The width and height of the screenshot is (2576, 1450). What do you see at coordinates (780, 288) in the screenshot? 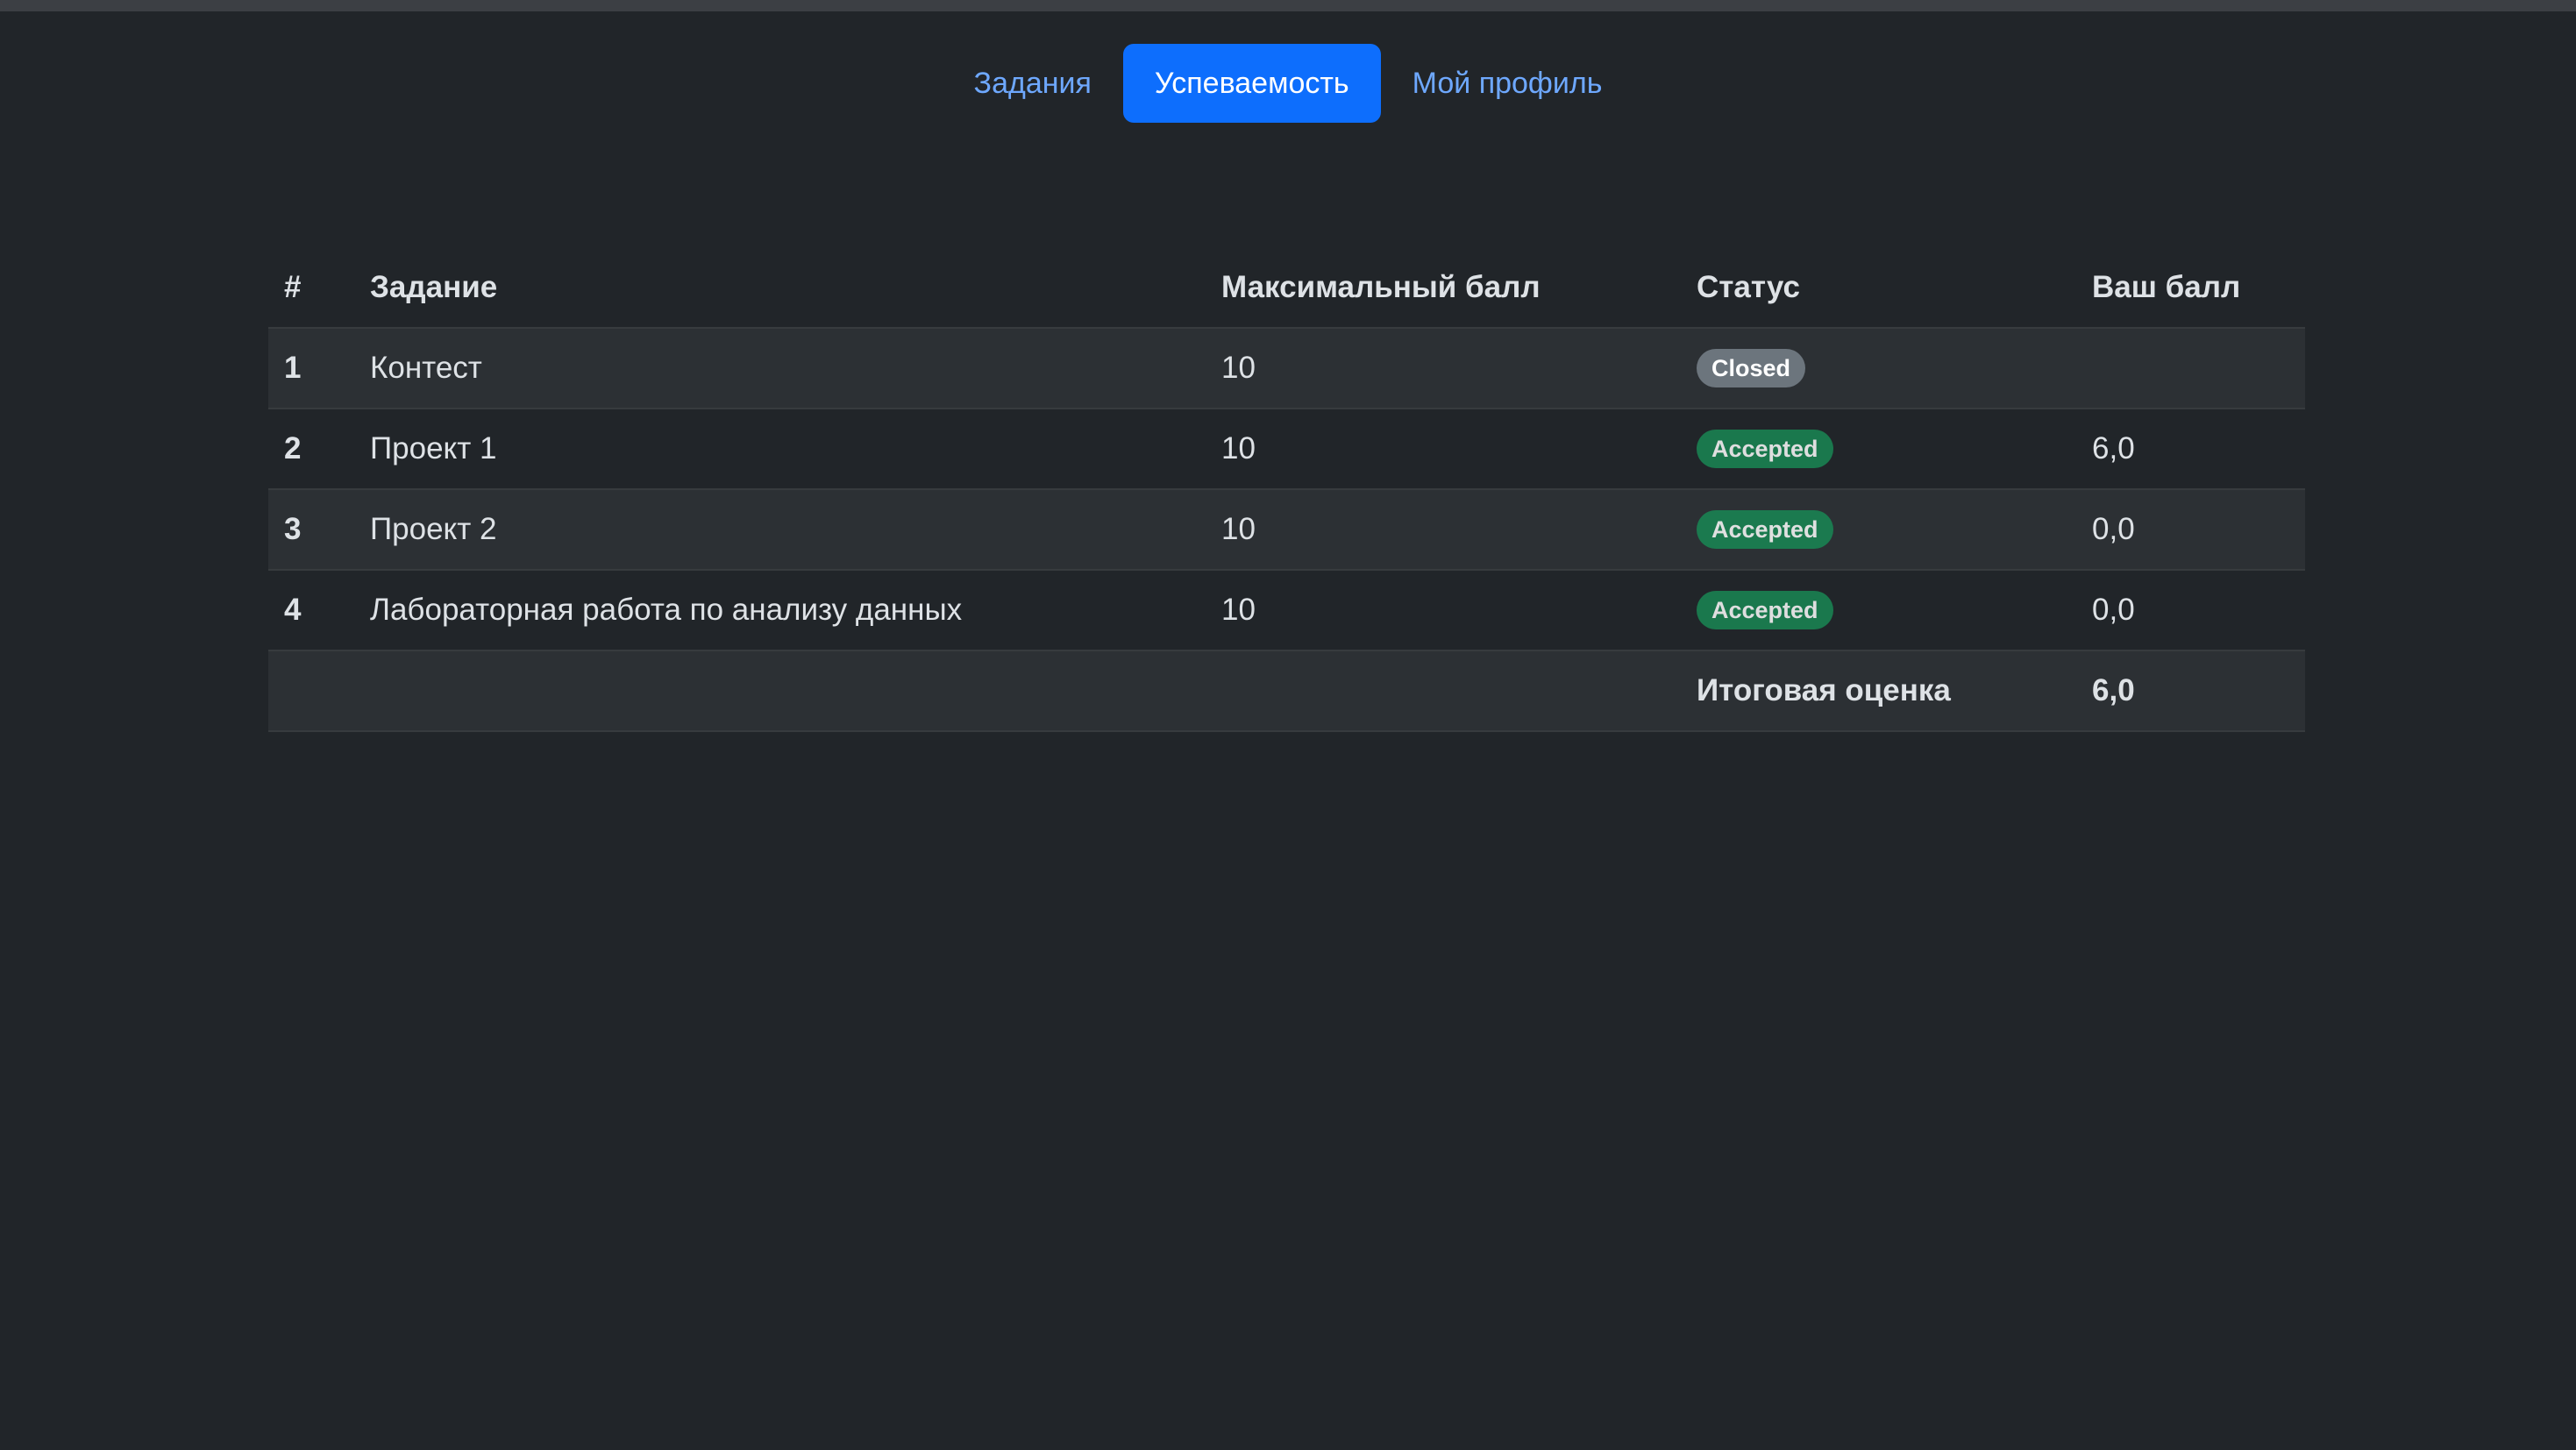
I see `header-task: Задание` at bounding box center [780, 288].